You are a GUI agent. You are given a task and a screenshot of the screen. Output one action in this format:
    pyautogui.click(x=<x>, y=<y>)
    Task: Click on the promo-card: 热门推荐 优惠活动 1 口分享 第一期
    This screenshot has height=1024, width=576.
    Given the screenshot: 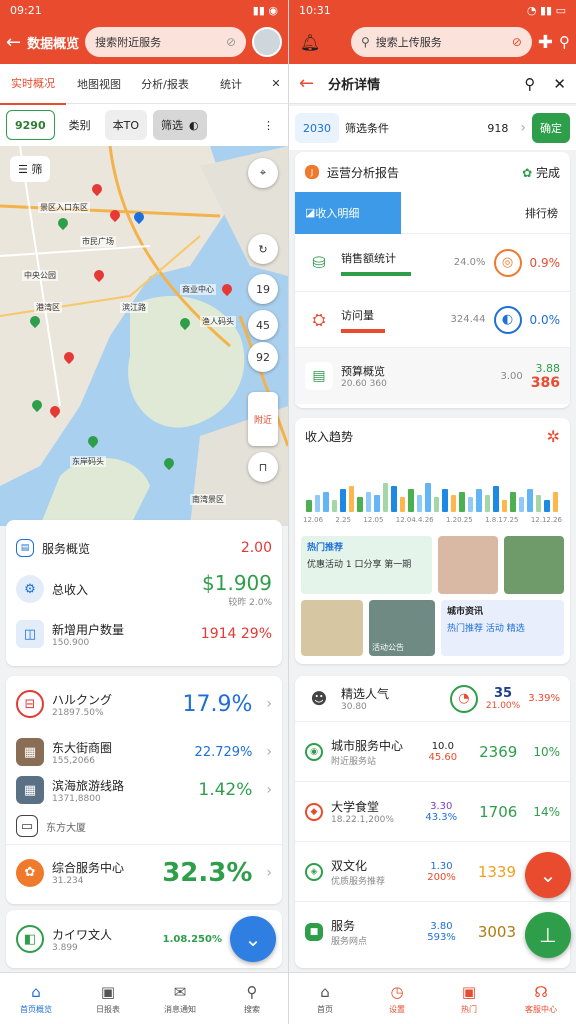 What is the action you would take?
    pyautogui.click(x=366, y=565)
    